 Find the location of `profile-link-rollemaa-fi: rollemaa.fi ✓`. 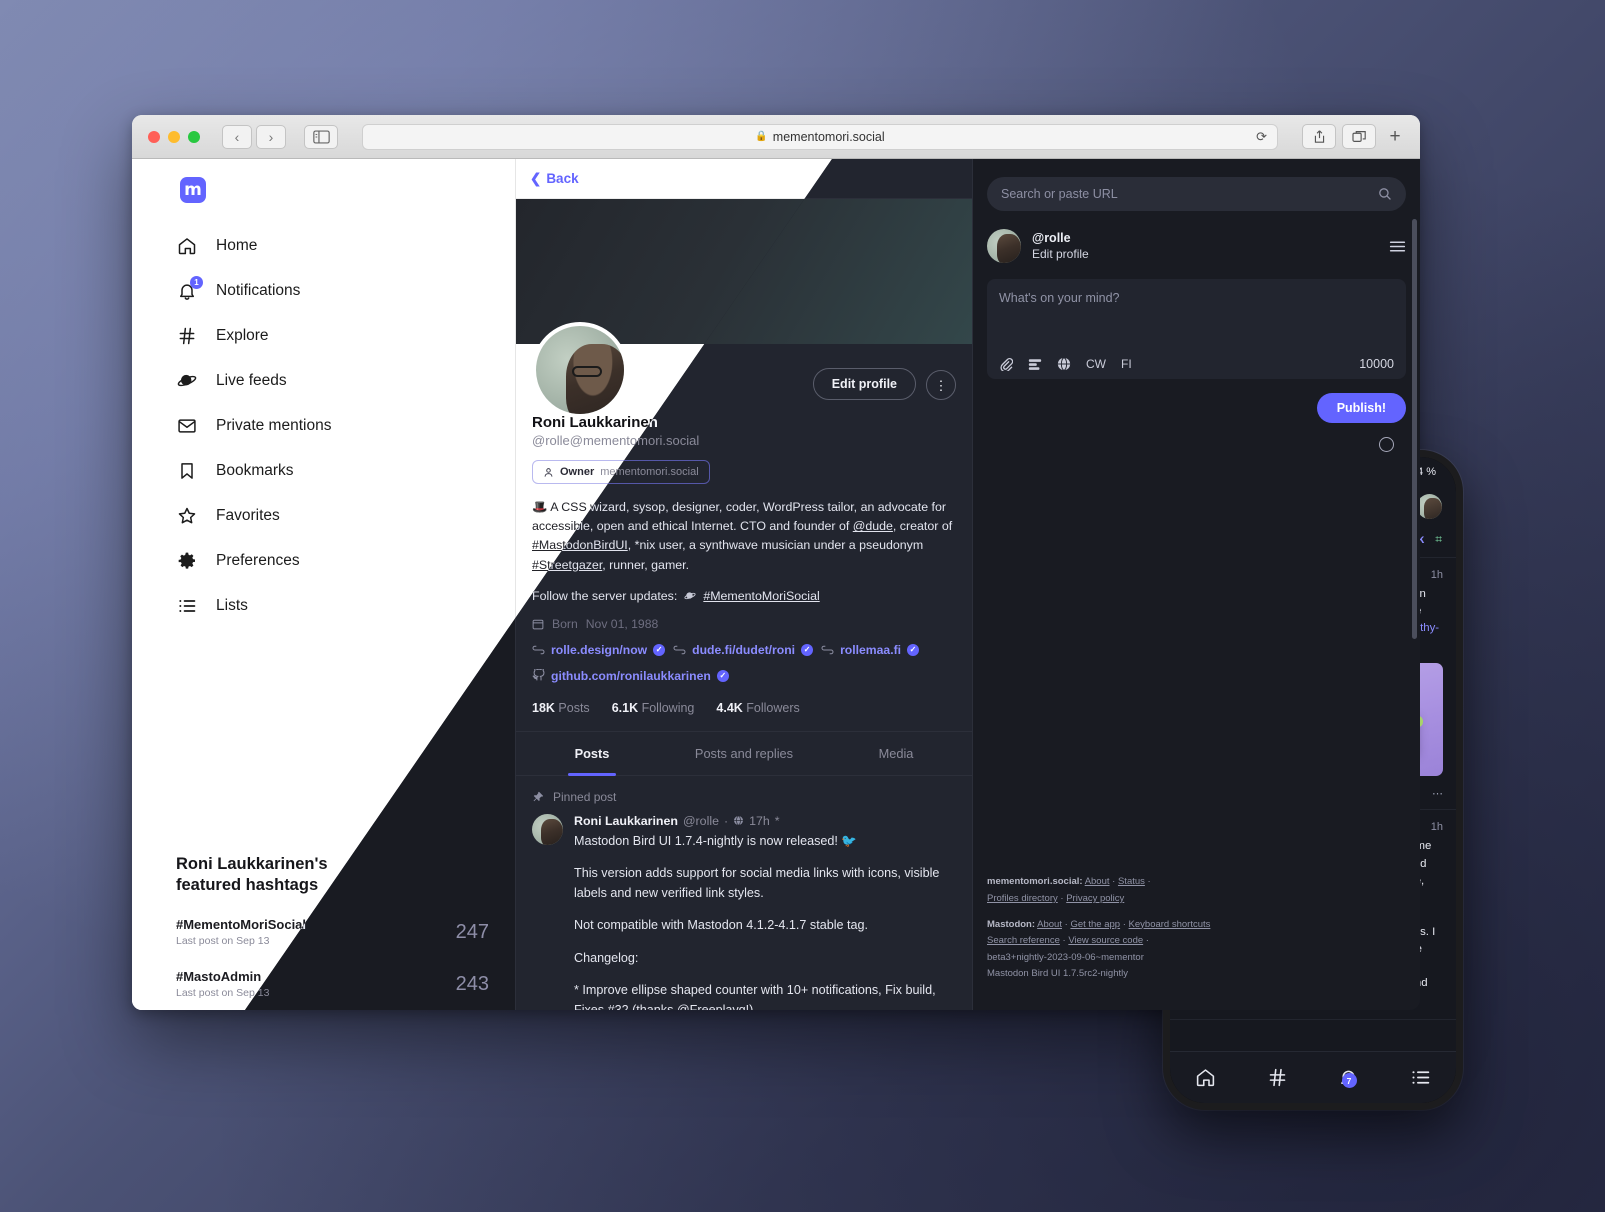

profile-link-rollemaa-fi: rollemaa.fi ✓ is located at coordinates (870, 650).